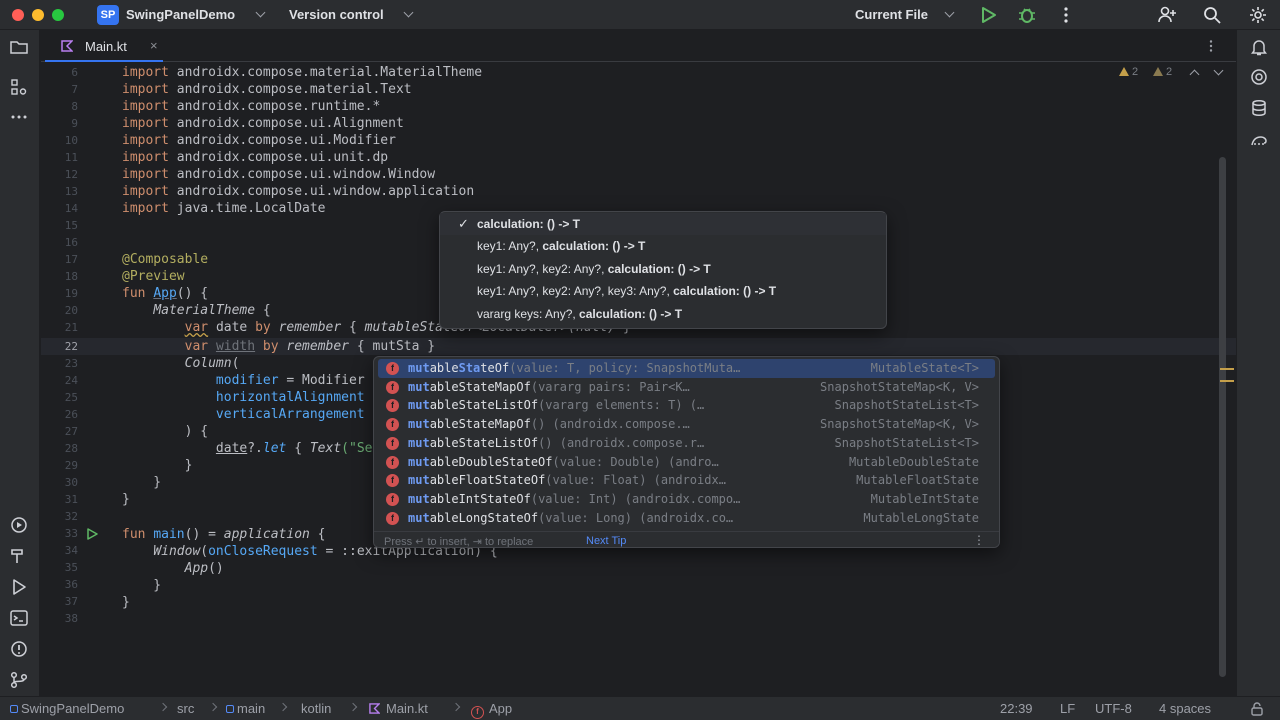 The height and width of the screenshot is (720, 1280). Describe the element at coordinates (1016, 708) in the screenshot. I see `caret-position: 22:39` at that location.